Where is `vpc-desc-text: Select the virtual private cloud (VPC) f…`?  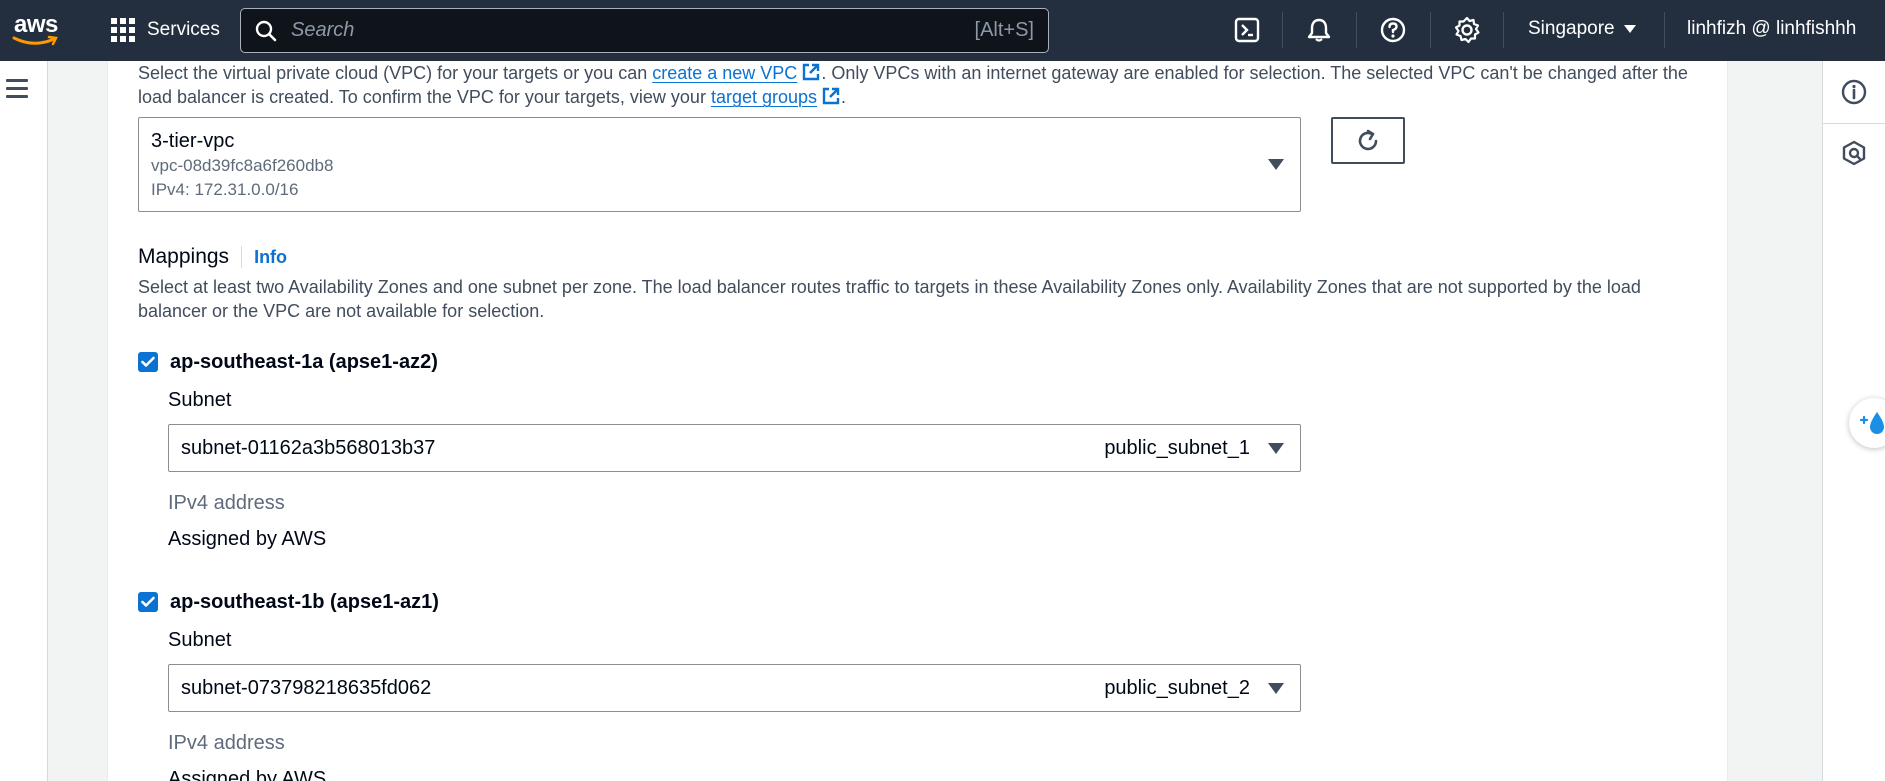
vpc-desc-text: Select the virtual private cloud (VPC) f… is located at coordinates (395, 73).